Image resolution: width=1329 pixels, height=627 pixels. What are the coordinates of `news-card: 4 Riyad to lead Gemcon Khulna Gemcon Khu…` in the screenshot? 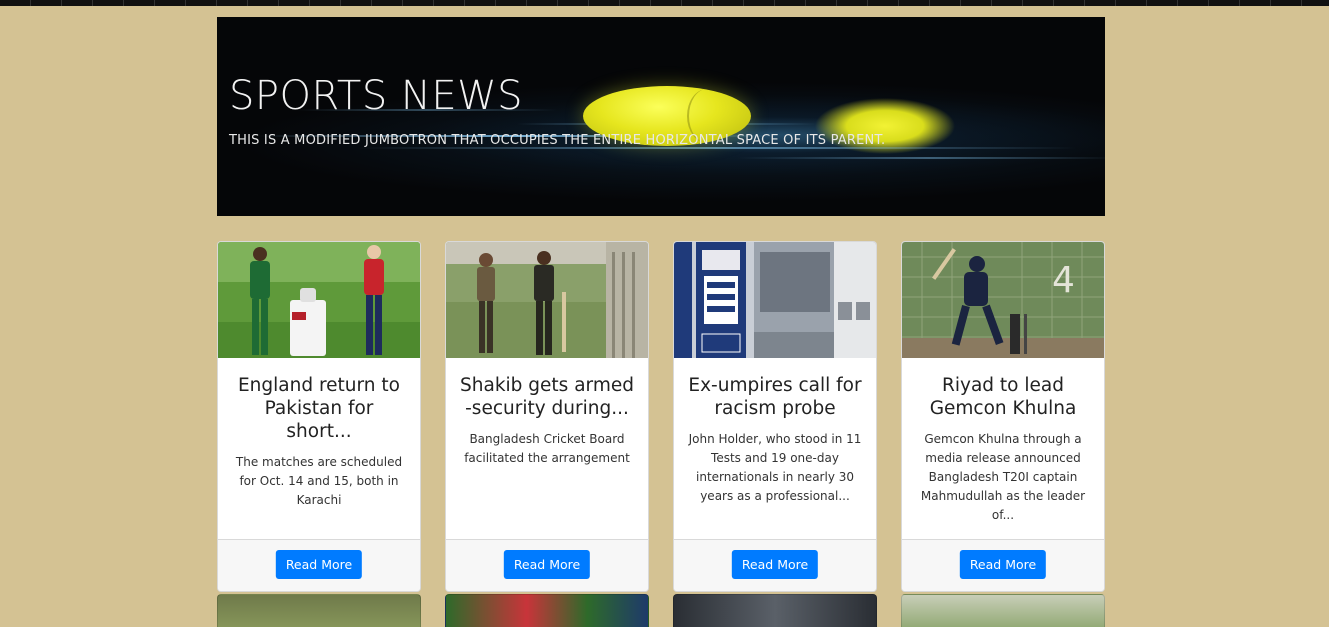 It's located at (1003, 416).